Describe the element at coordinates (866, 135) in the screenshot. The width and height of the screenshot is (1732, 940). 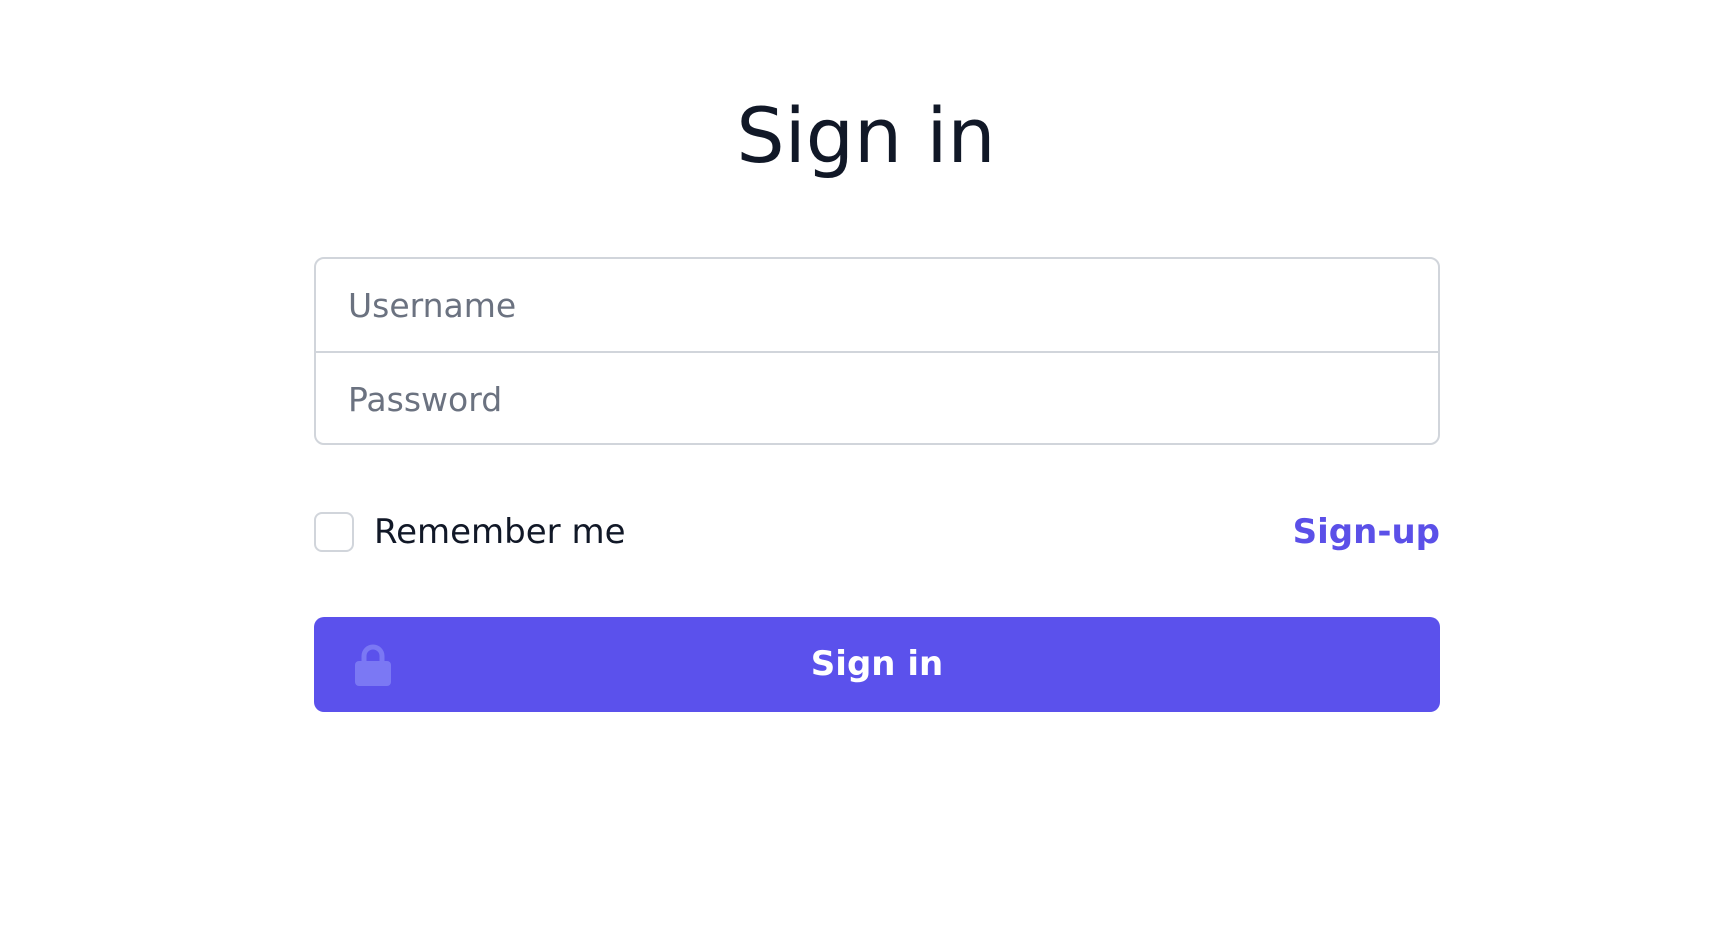
I see `page-title: Sign in` at that location.